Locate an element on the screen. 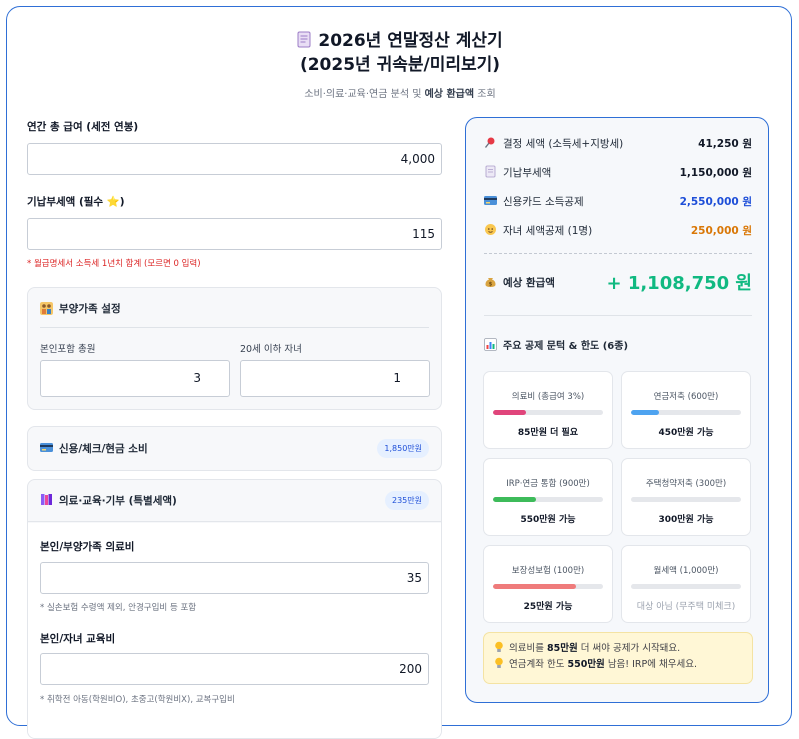 This screenshot has height=739, width=799. special-deduction-title: 의료·교육·기부 (특별세액) is located at coordinates (118, 501).